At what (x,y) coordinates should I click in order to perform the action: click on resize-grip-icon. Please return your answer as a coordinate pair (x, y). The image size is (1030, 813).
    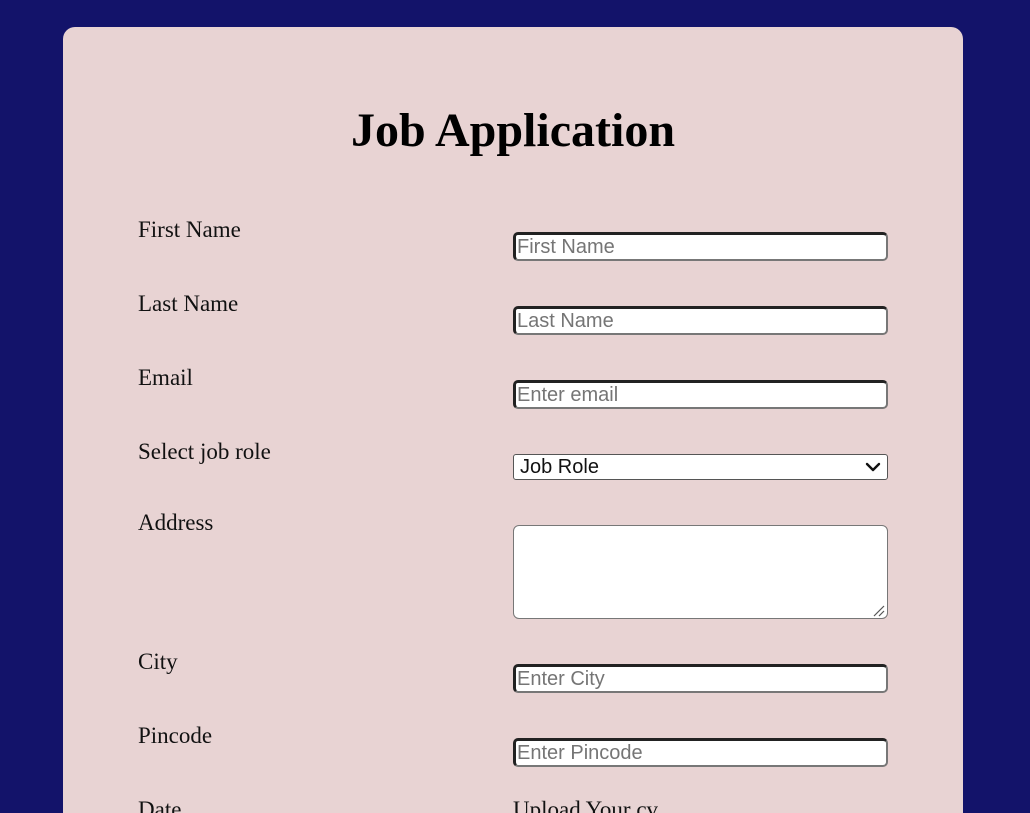
    Looking at the image, I should click on (878, 610).